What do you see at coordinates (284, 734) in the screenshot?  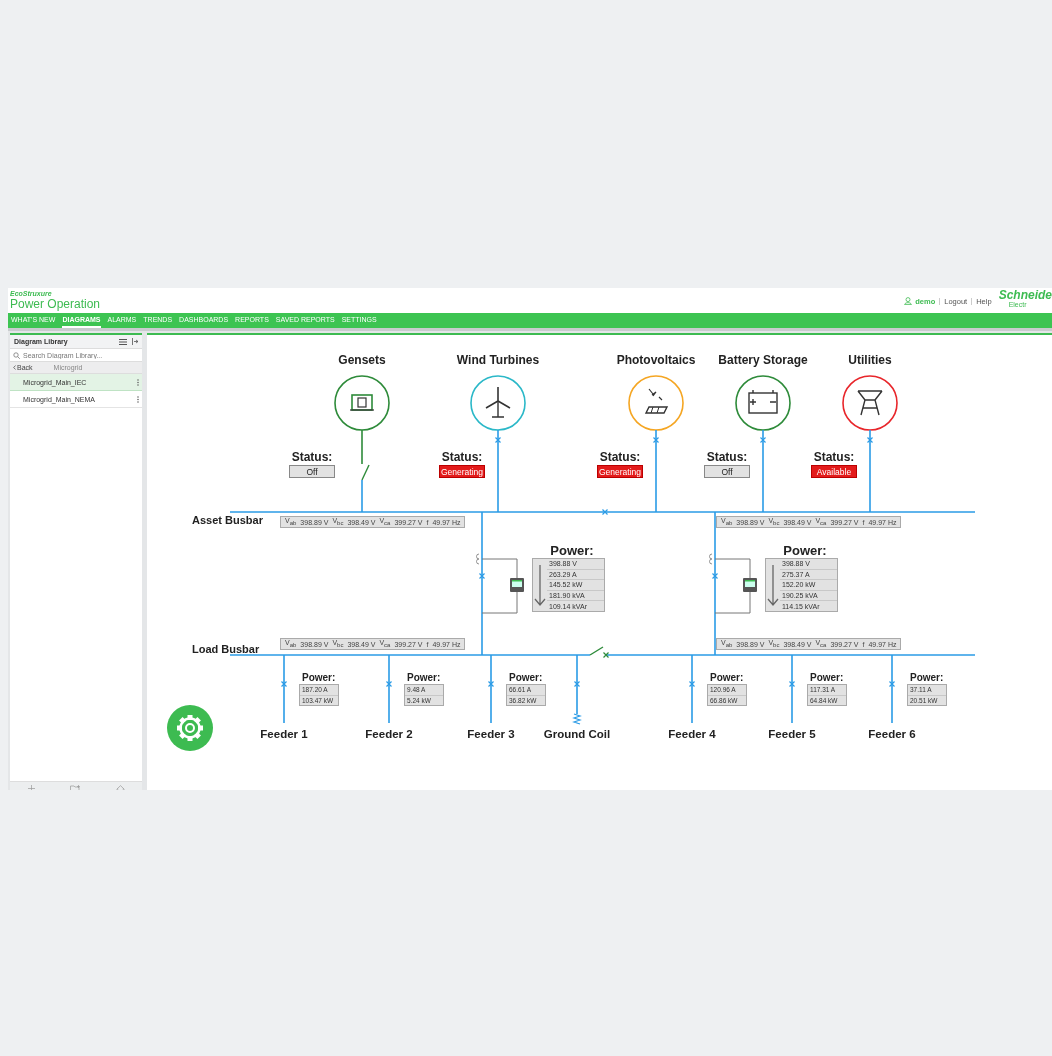 I see `feeder-label: Feeder 1` at bounding box center [284, 734].